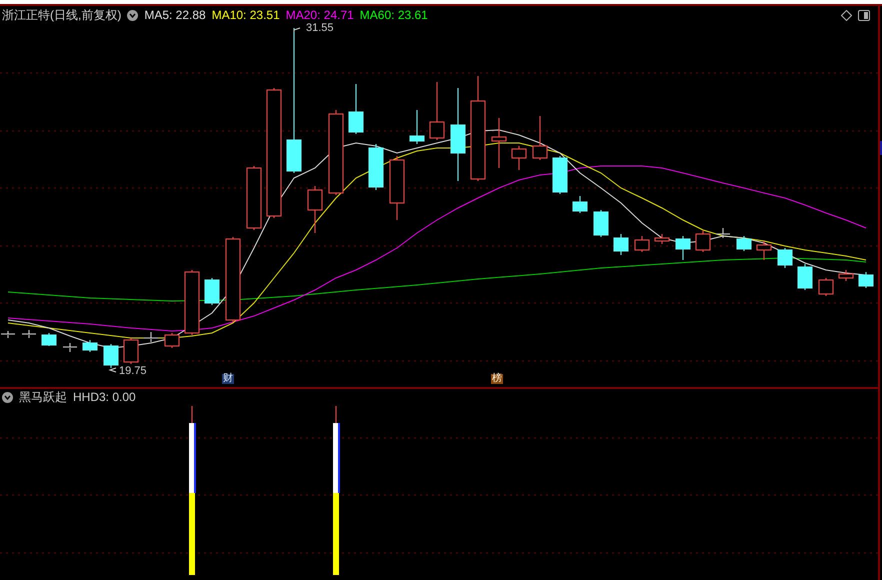 The image size is (882, 580). I want to click on indicator-title: 黑马跃起, so click(43, 397).